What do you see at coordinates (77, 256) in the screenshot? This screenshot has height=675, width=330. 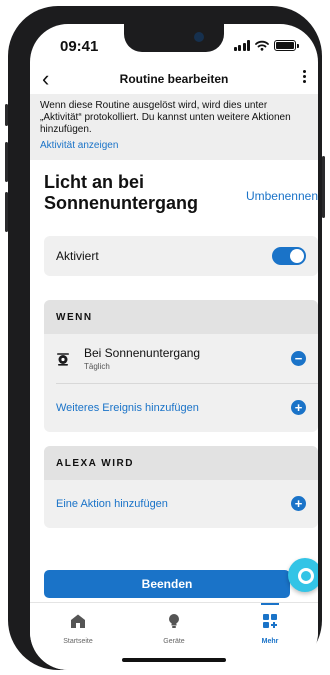 I see `enabled-label: Aktiviert` at bounding box center [77, 256].